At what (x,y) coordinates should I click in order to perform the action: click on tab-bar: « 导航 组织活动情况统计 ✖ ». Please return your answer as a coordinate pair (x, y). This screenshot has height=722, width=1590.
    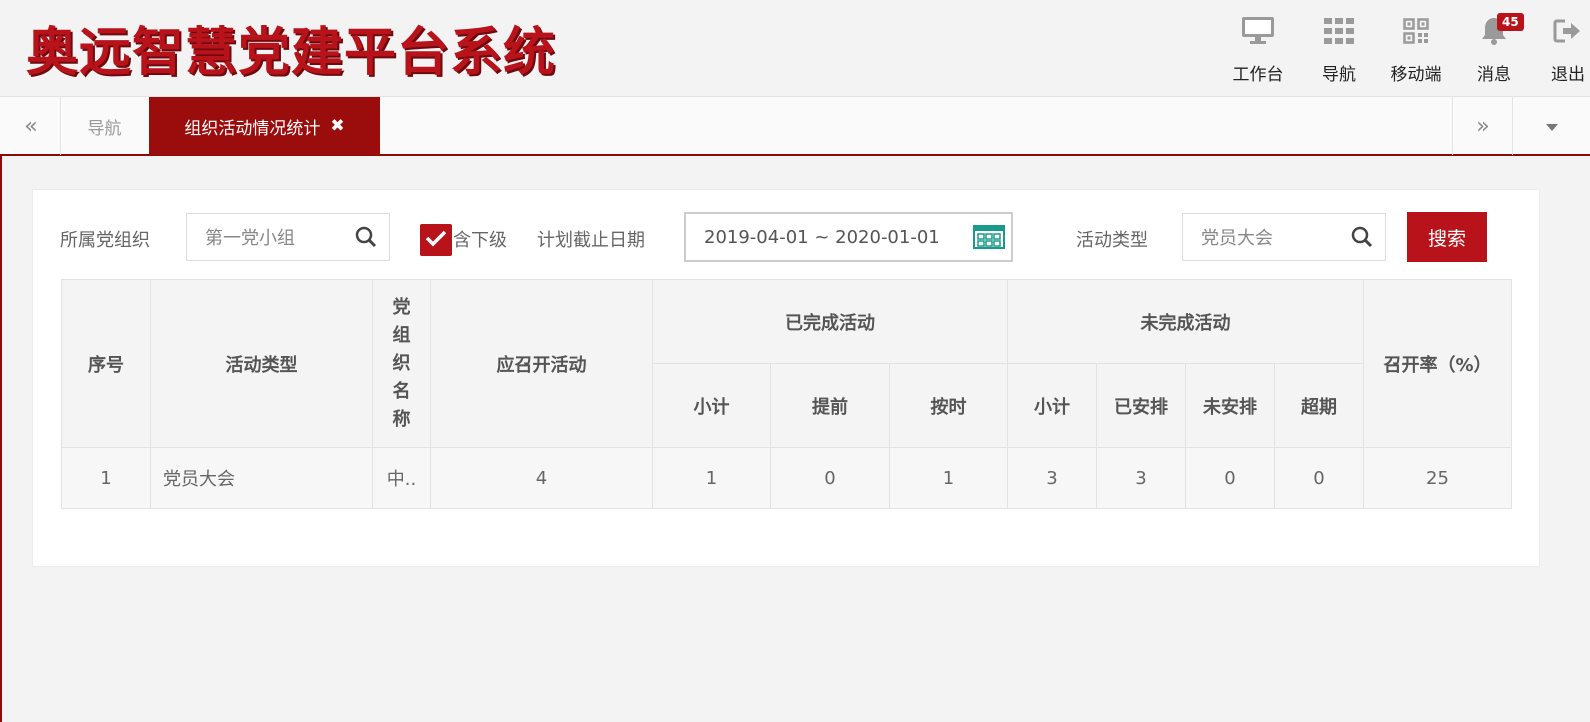
    Looking at the image, I should click on (795, 126).